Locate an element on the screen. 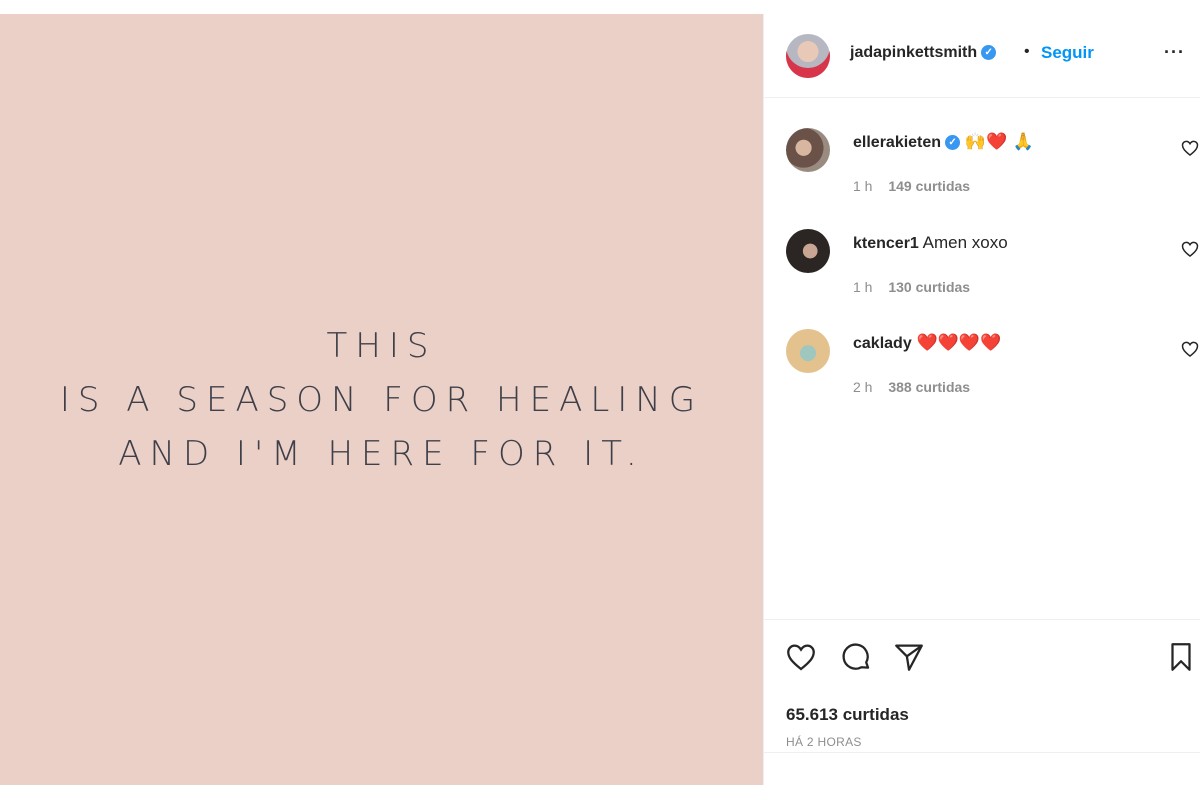 This screenshot has height=800, width=1200. post-header: jadapinkettsmith ✓ • Seguir ··· is located at coordinates (982, 56).